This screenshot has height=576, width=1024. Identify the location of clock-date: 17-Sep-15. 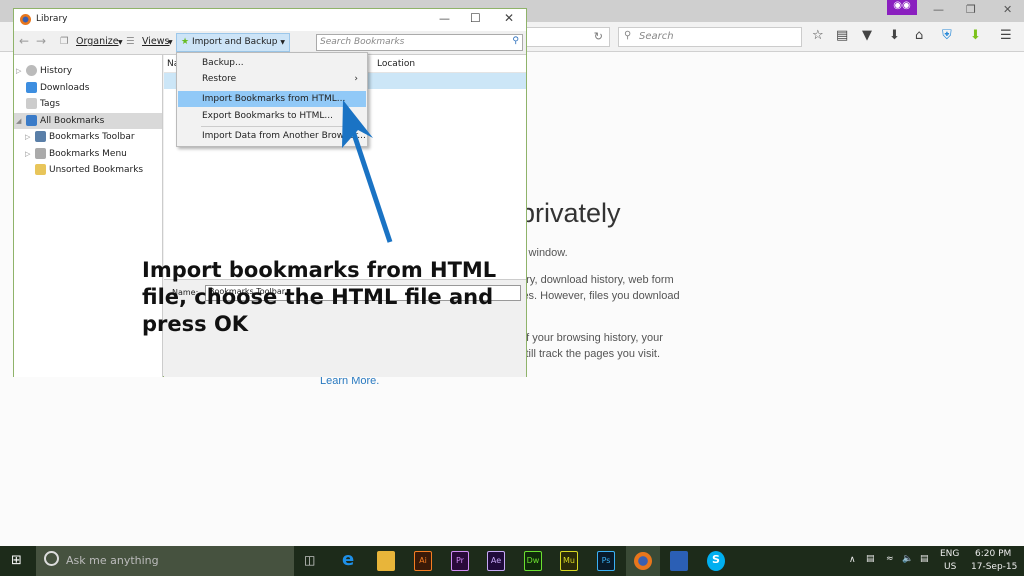
(994, 567).